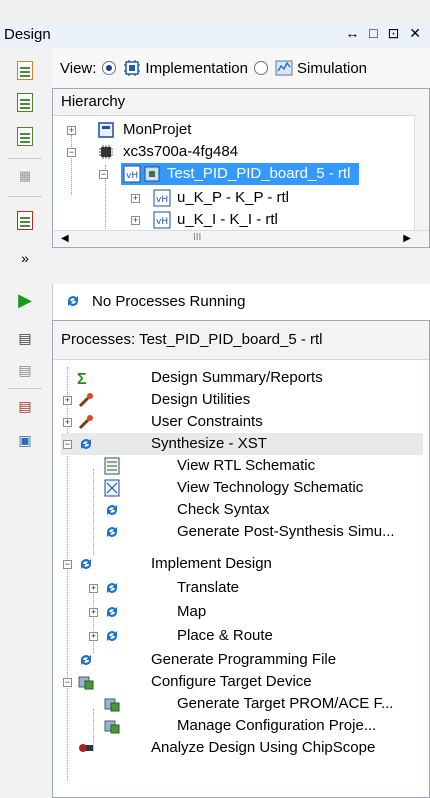  Describe the element at coordinates (169, 301) in the screenshot. I see `process-status-text: No Processes Running` at that location.